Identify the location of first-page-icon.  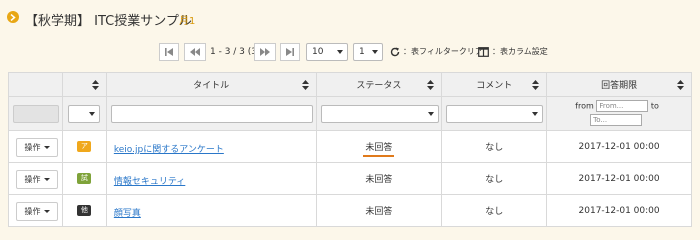
(169, 52).